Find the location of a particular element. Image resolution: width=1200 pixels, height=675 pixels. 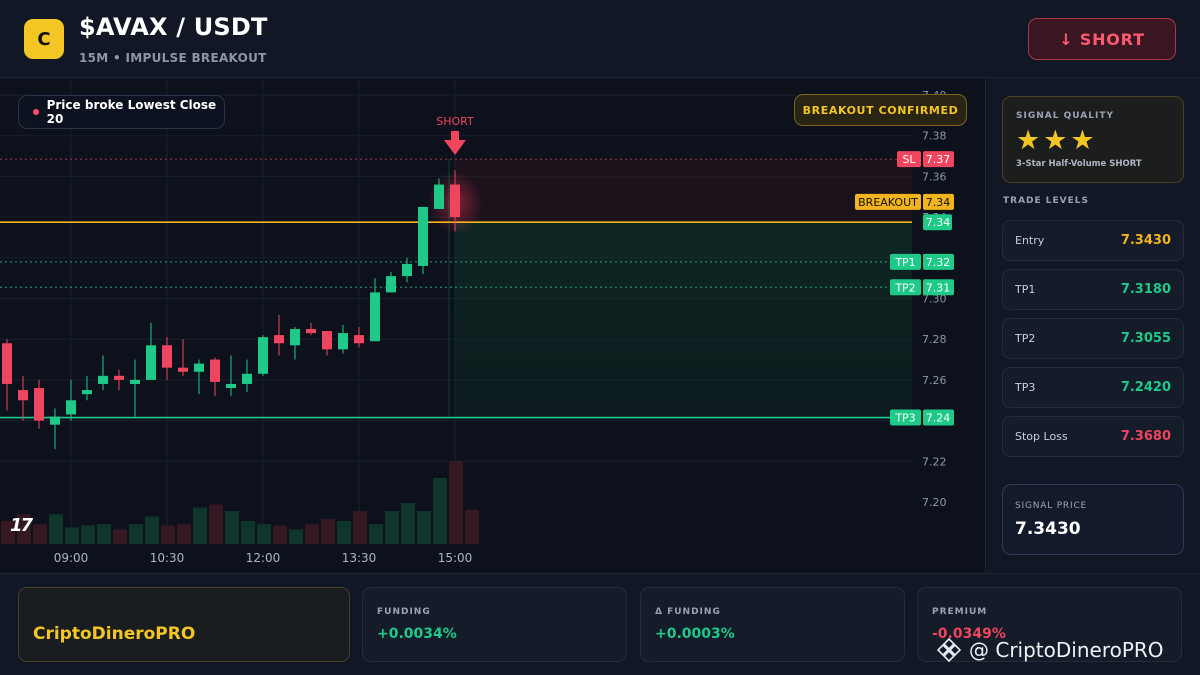

level-tag-value: 7.31 is located at coordinates (938, 287).